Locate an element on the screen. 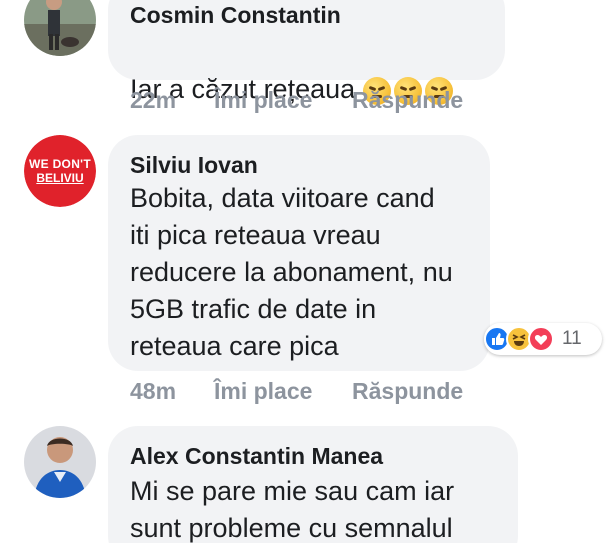 Image resolution: width=616 pixels, height=543 pixels. author-name: Alex Constantin Manea is located at coordinates (256, 456).